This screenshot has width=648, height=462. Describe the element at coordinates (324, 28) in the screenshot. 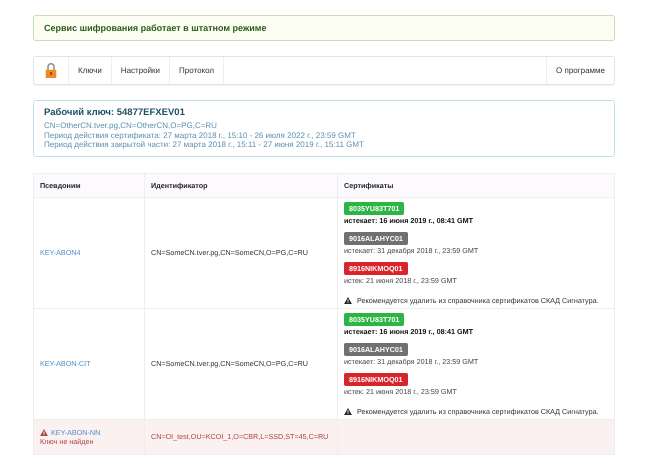

I see `status-alert: Сервис шифрования работает в штатном режиме` at that location.